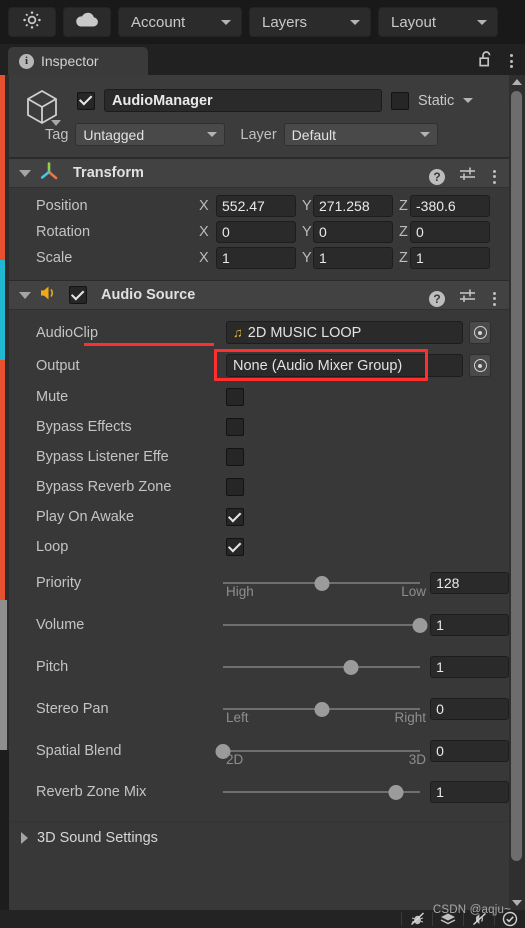 The width and height of the screenshot is (525, 928). What do you see at coordinates (259, 547) in the screenshot?
I see `loop-row: Loop` at bounding box center [259, 547].